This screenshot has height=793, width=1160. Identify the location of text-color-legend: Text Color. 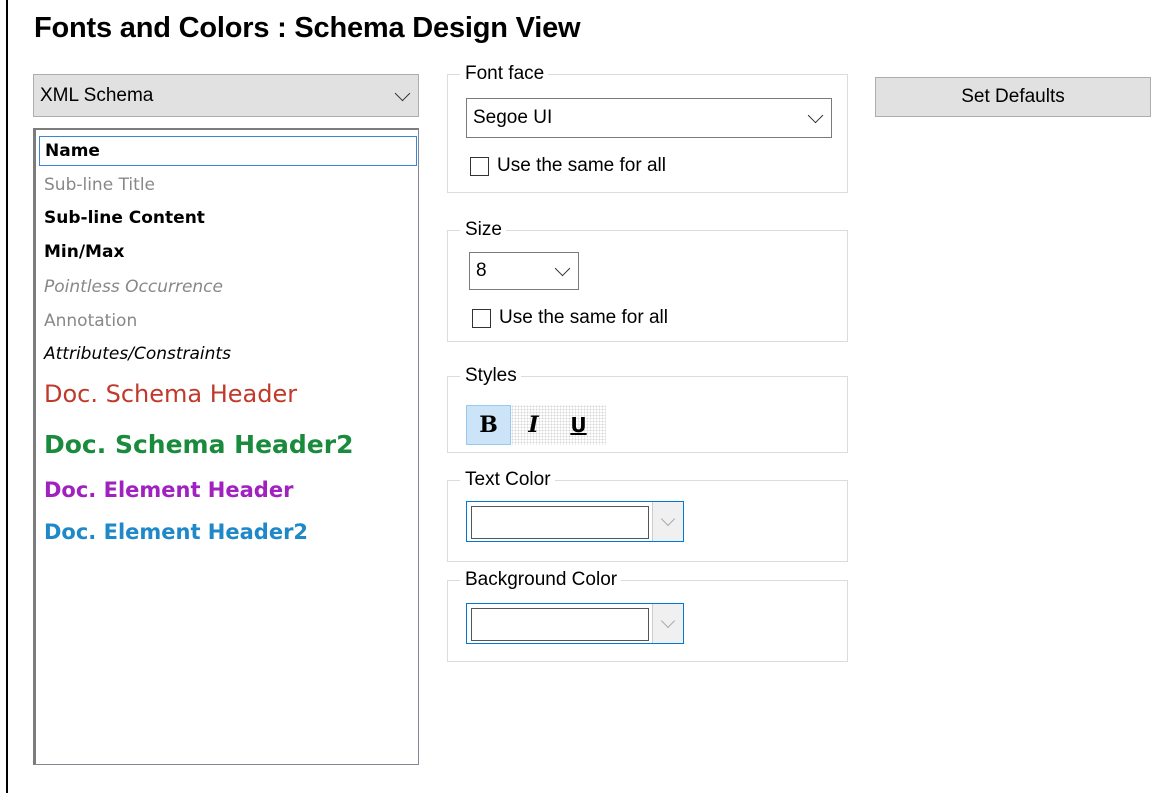
(507, 480).